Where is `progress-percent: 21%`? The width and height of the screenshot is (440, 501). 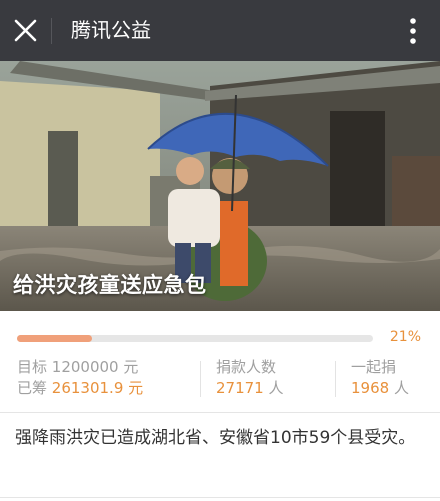 progress-percent: 21% is located at coordinates (405, 337).